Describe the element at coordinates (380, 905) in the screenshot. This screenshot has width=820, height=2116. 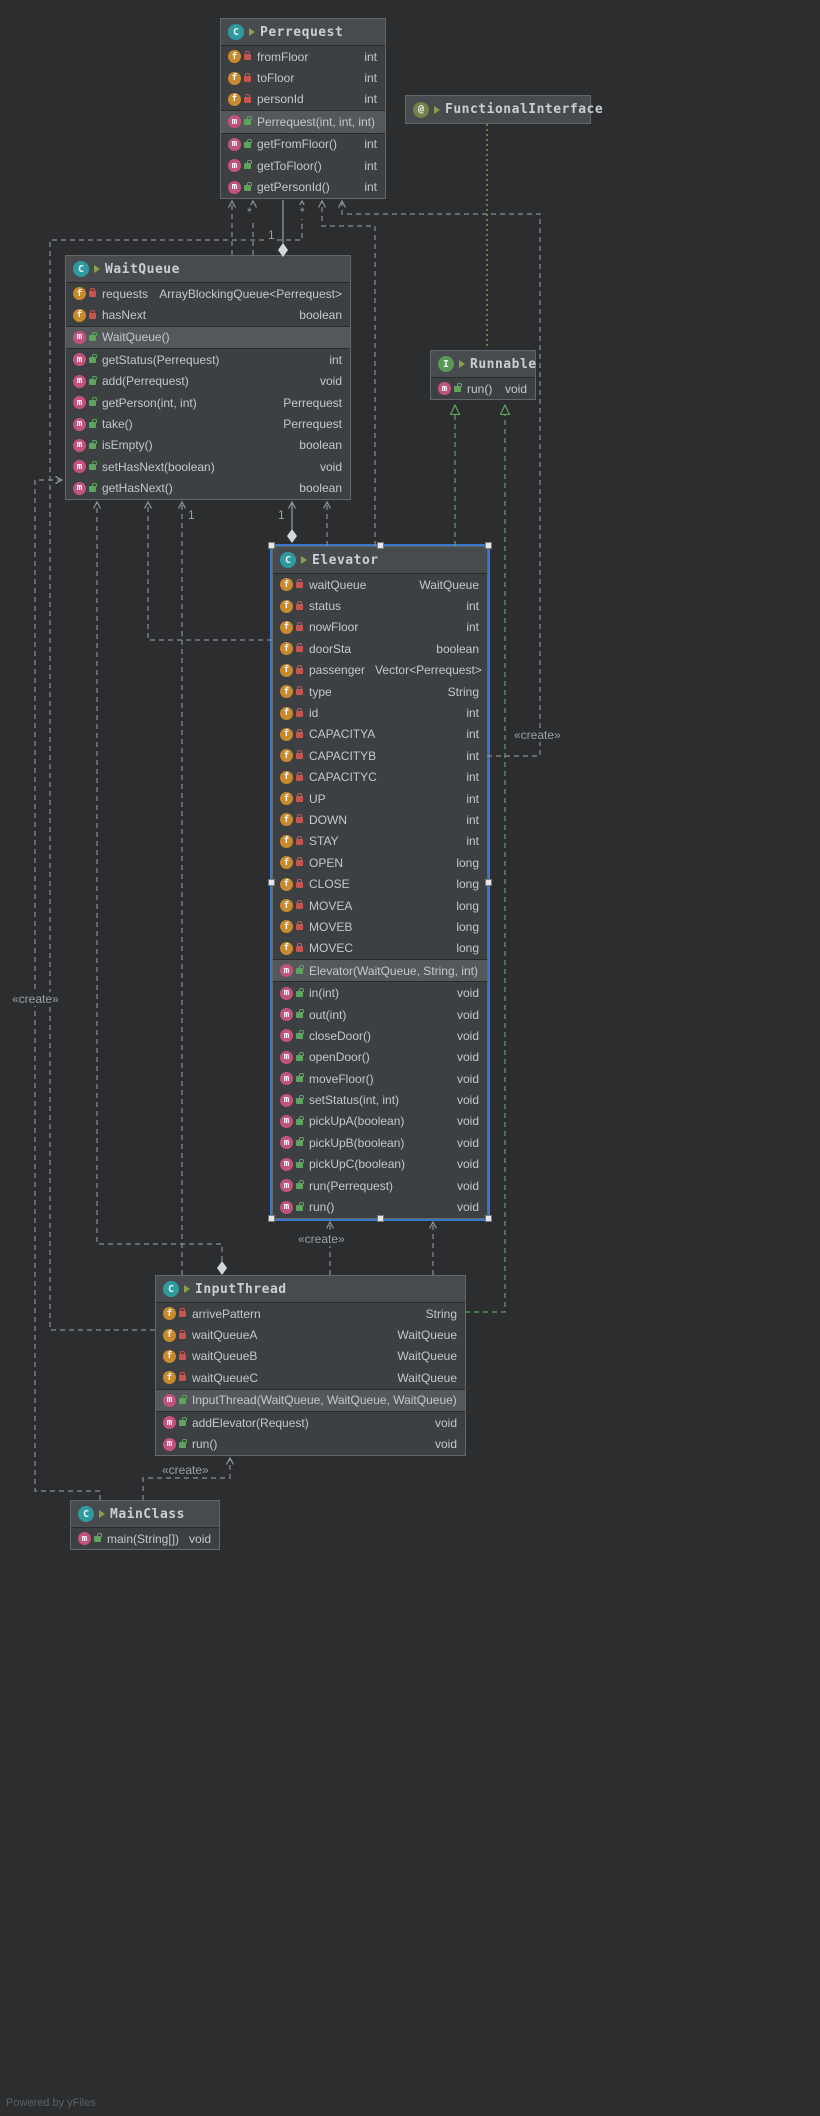
I see `field-row: f MOVEA long` at that location.